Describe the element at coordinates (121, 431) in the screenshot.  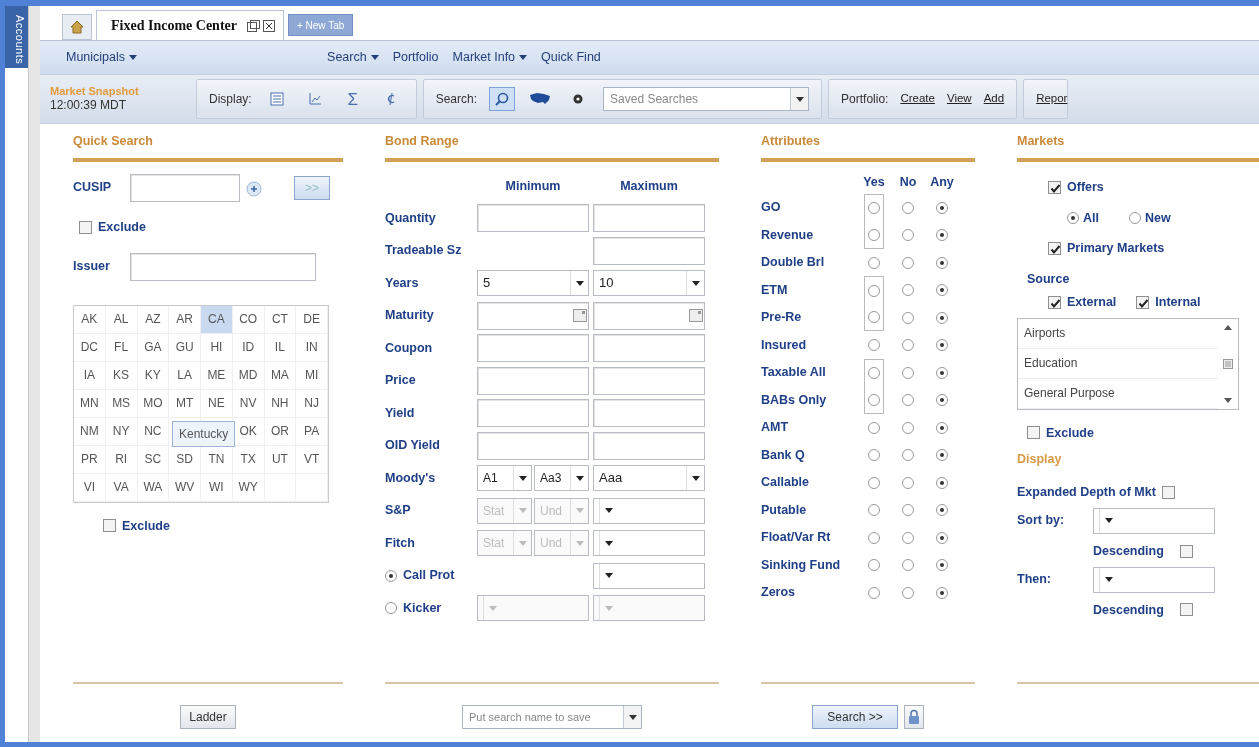
I see `state-cell: NY` at that location.